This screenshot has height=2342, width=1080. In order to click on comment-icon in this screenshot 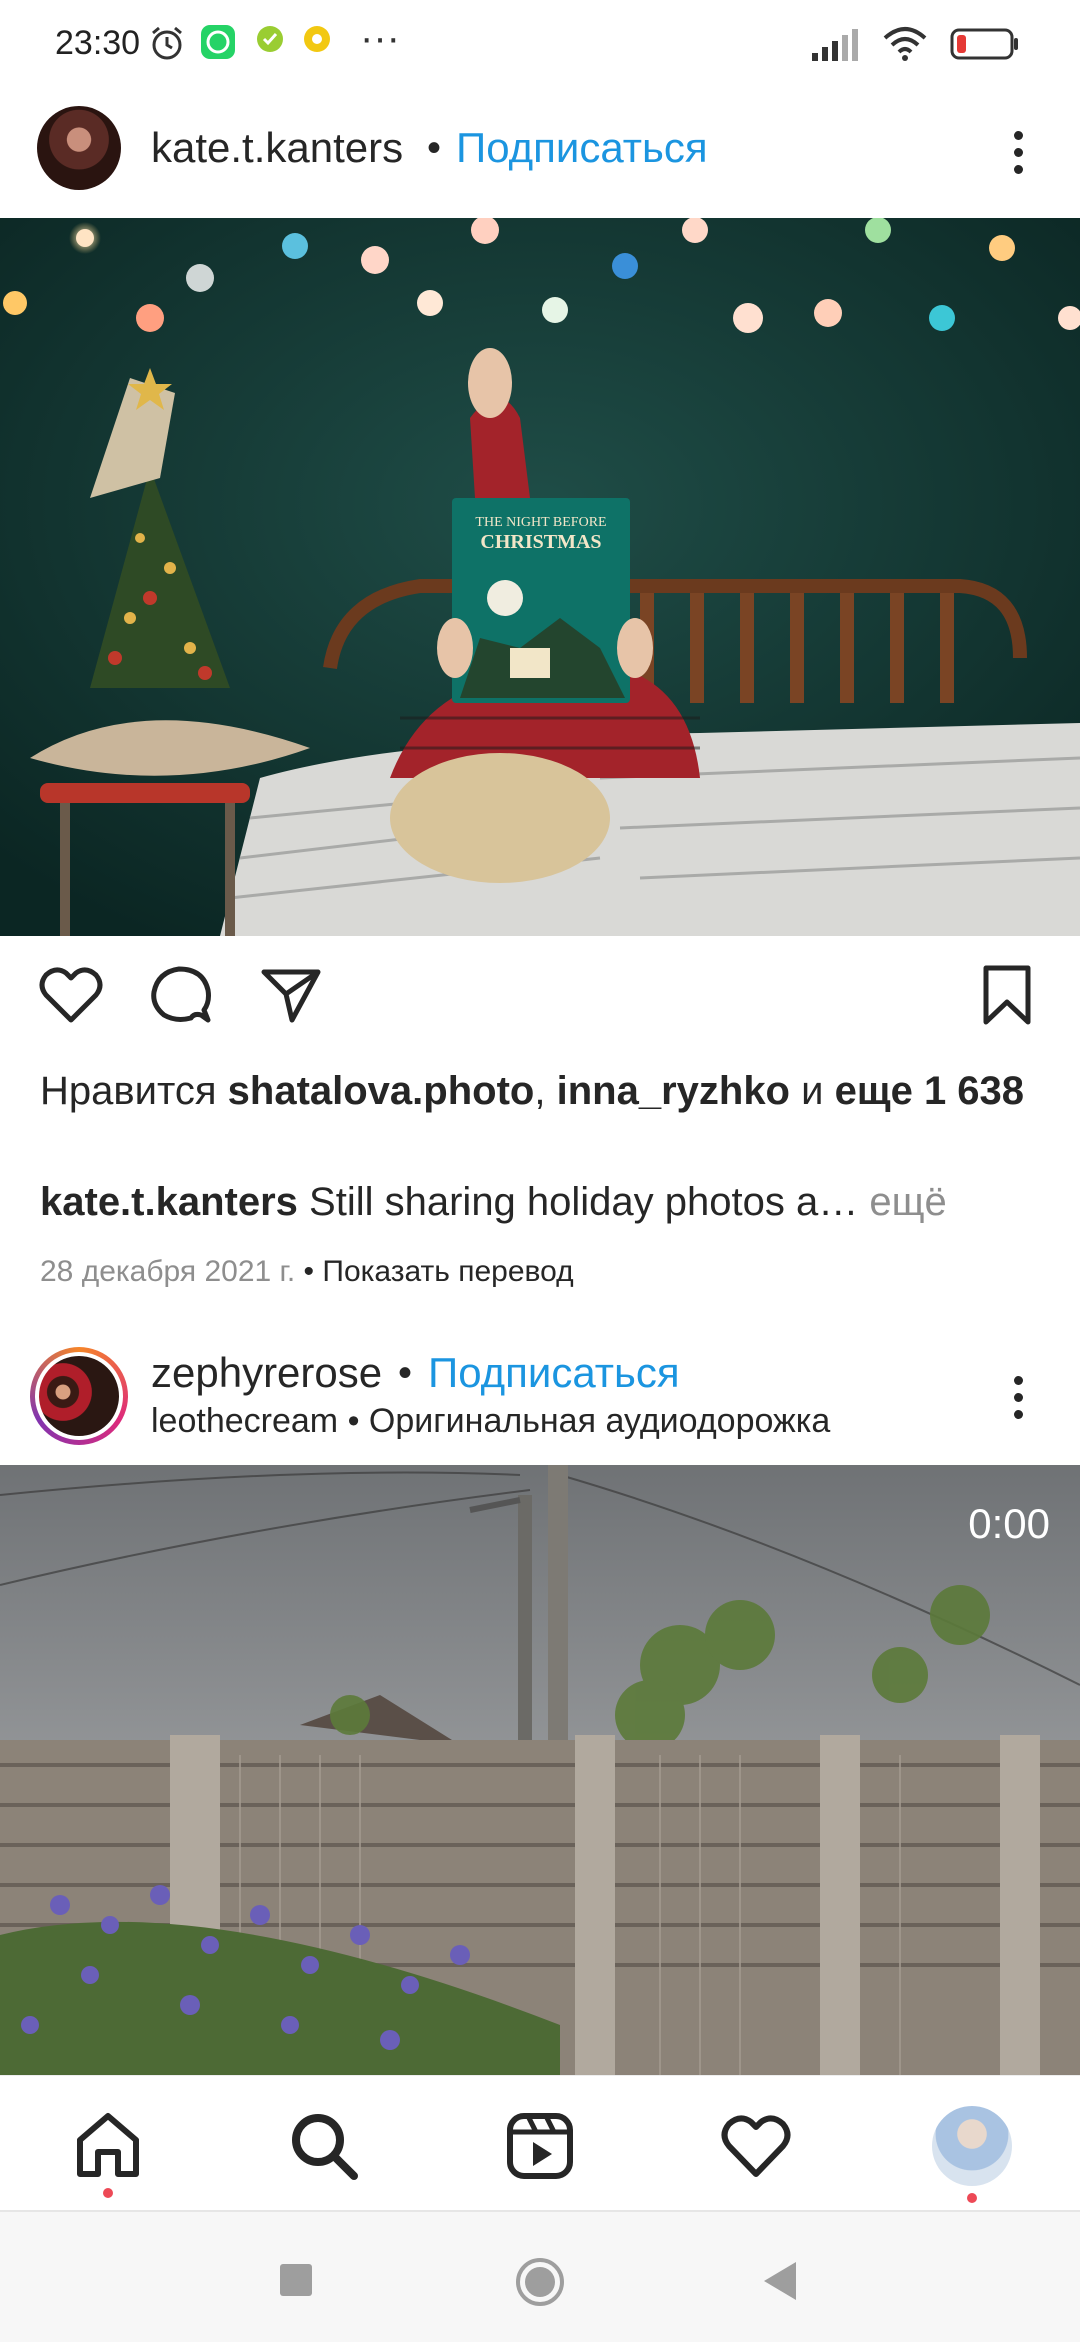, I will do `click(181, 997)`.